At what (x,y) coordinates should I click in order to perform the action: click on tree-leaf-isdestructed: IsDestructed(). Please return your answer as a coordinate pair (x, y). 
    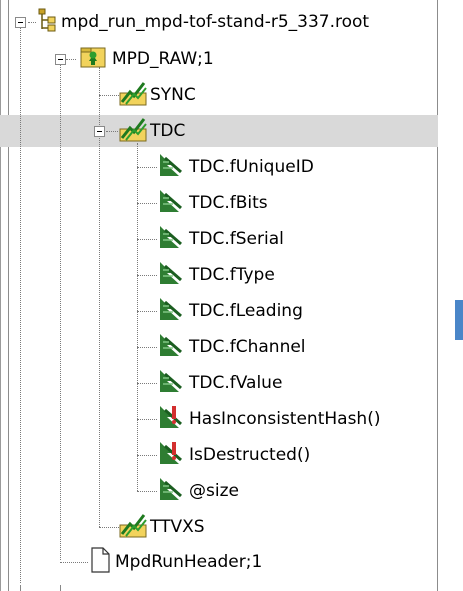
    Looking at the image, I should click on (233, 455).